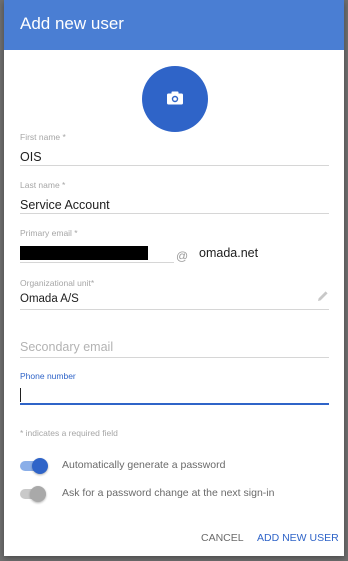 This screenshot has width=348, height=561. Describe the element at coordinates (72, 23) in the screenshot. I see `dialog-title: Add new user` at that location.